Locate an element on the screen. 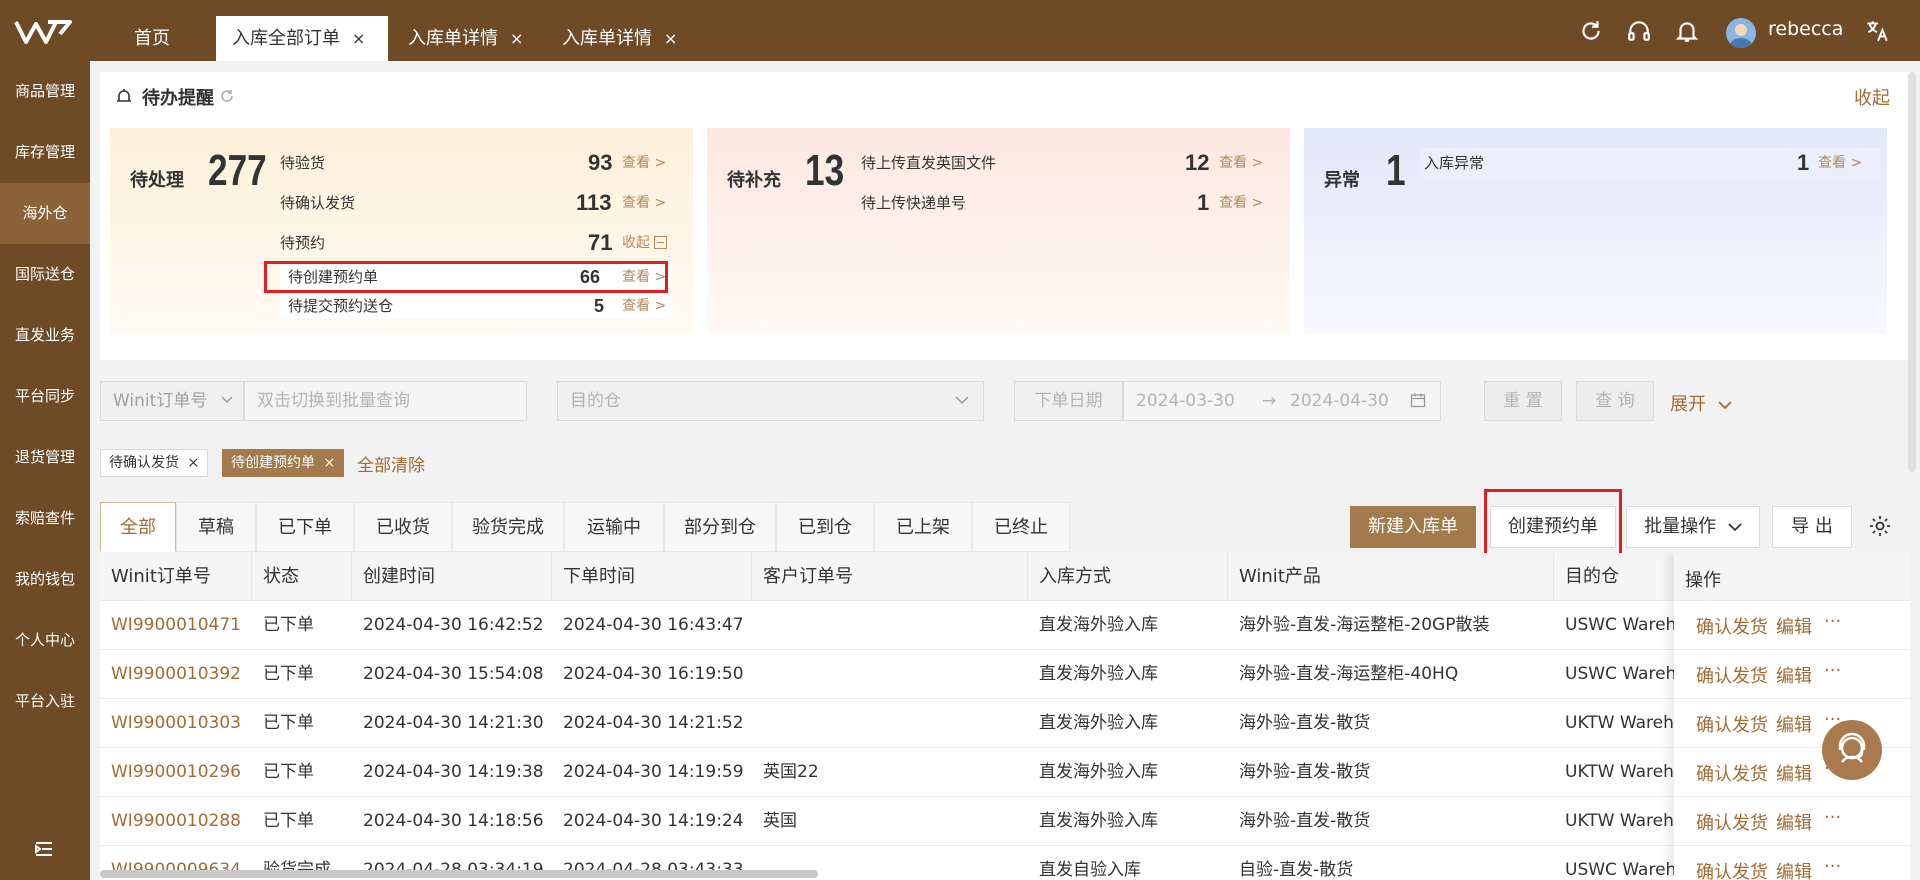 The image size is (1920, 880). warehouse-select: 目的仓 is located at coordinates (770, 401).